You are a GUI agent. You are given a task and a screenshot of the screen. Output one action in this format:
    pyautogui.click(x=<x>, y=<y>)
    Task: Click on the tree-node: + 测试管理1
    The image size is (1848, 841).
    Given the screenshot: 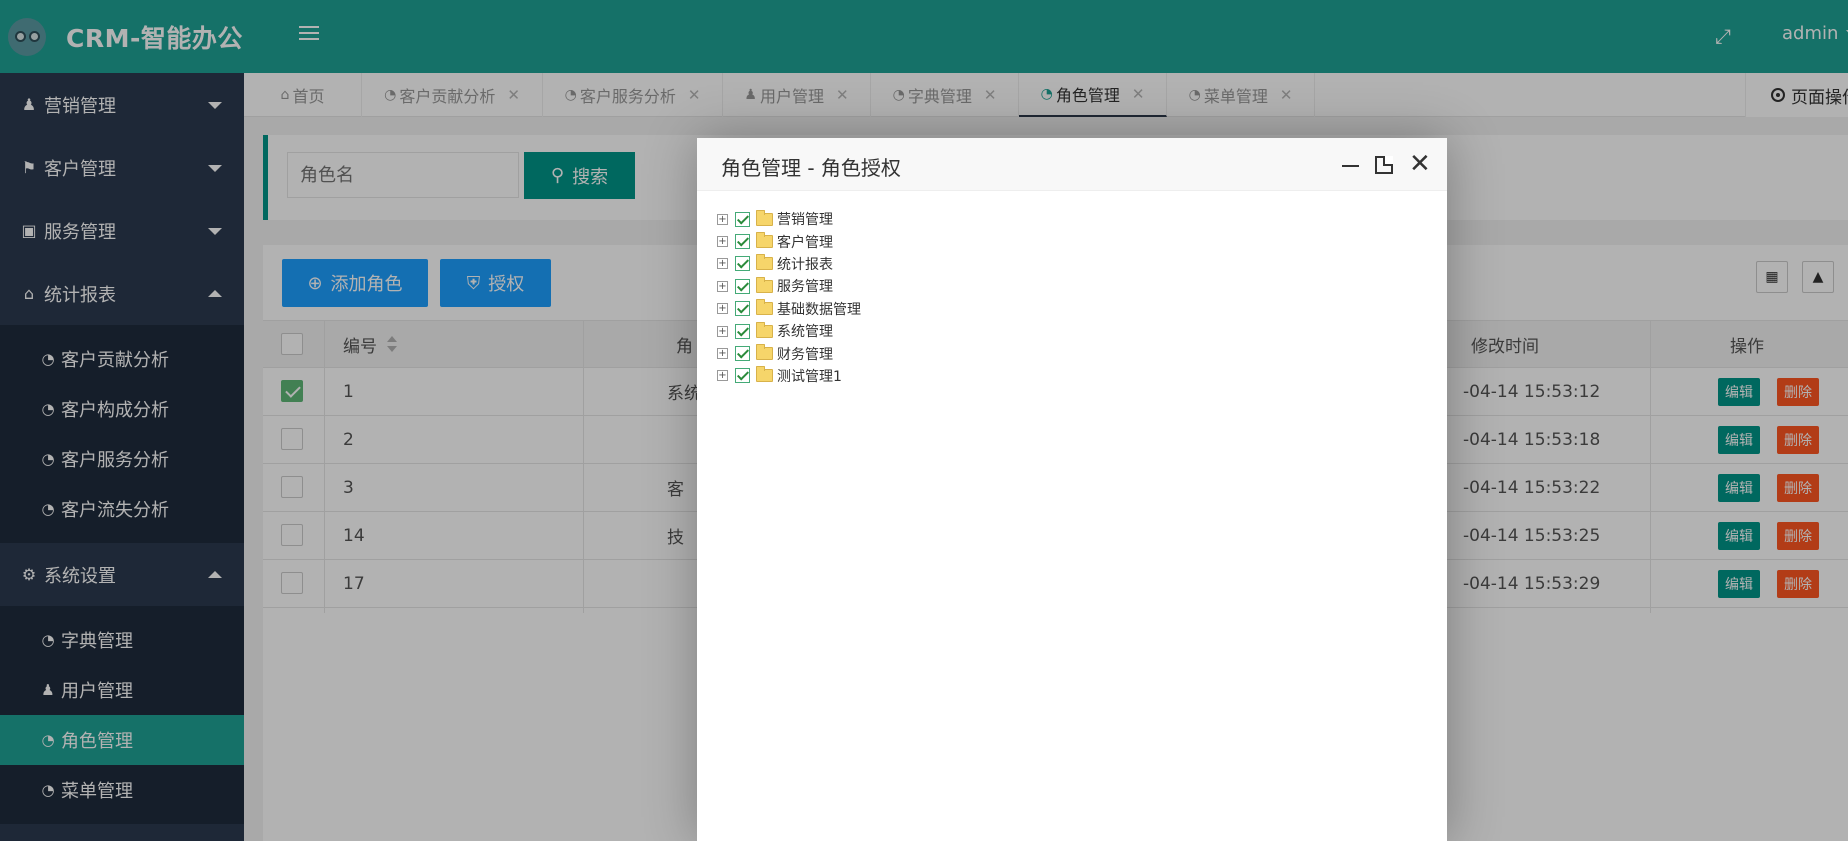 What is the action you would take?
    pyautogui.click(x=789, y=376)
    